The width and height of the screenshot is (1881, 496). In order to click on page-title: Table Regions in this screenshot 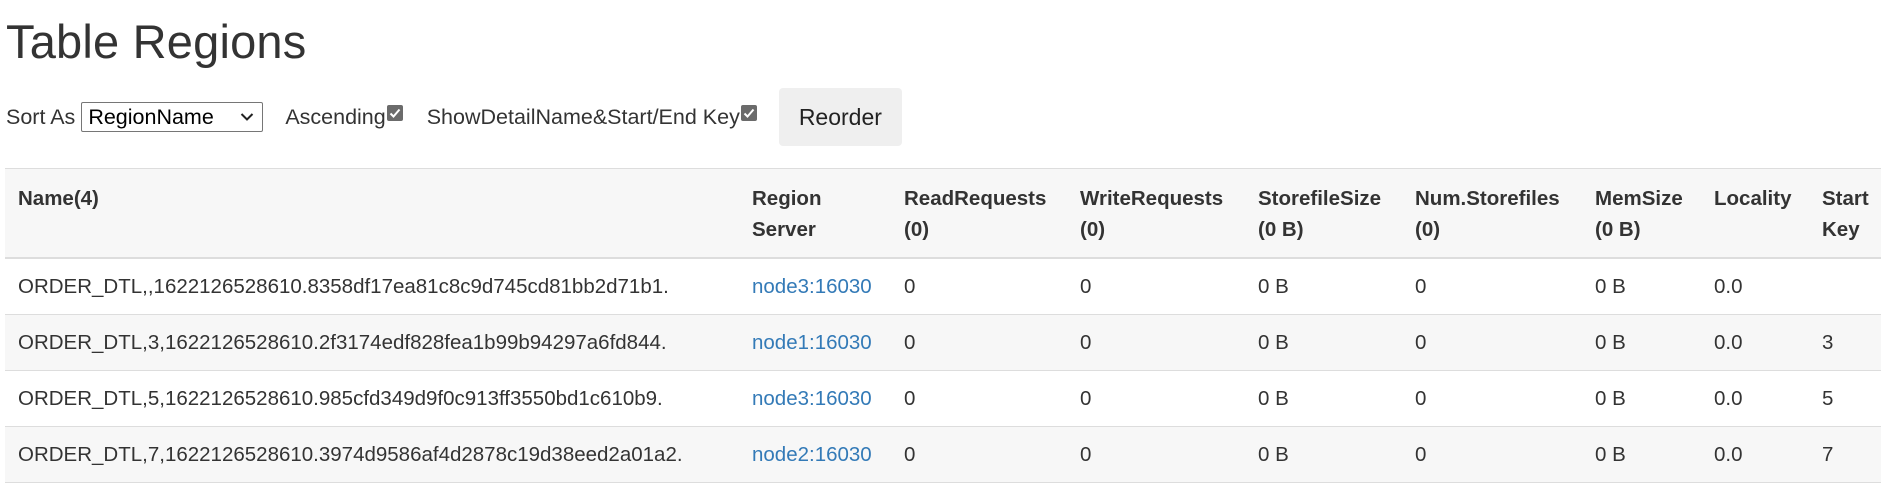, I will do `click(156, 41)`.